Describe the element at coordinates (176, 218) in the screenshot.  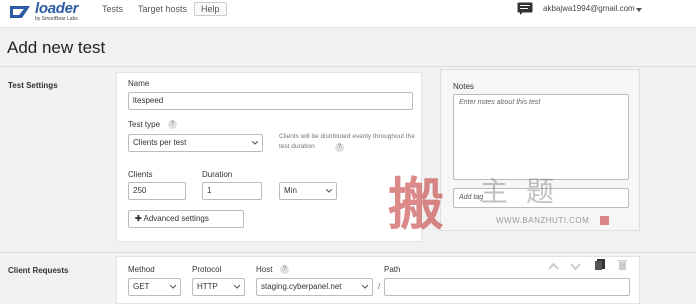
I see `advanced-settings-label: Advanced settings` at that location.